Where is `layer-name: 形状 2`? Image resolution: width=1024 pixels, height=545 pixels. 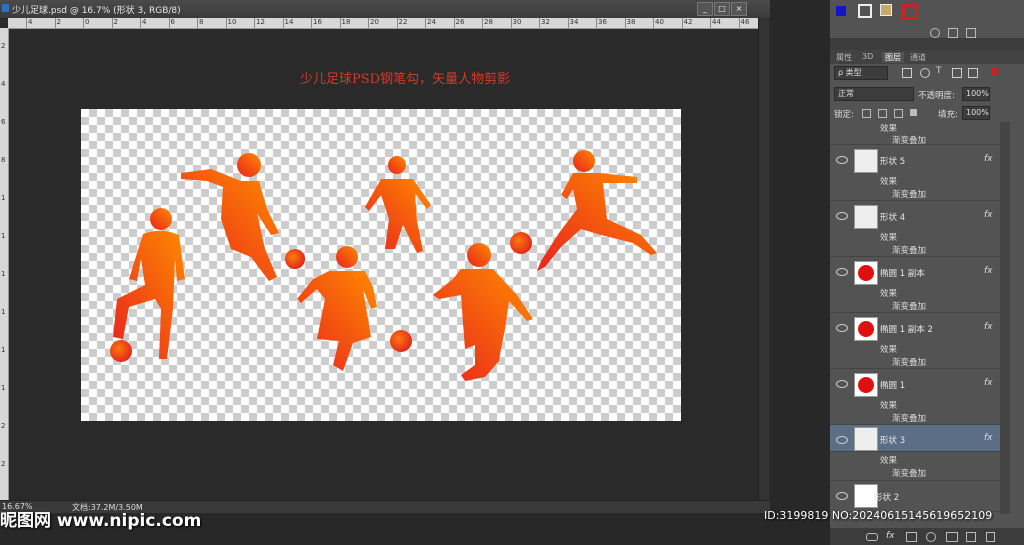
layer-name: 形状 2 is located at coordinates (886, 497).